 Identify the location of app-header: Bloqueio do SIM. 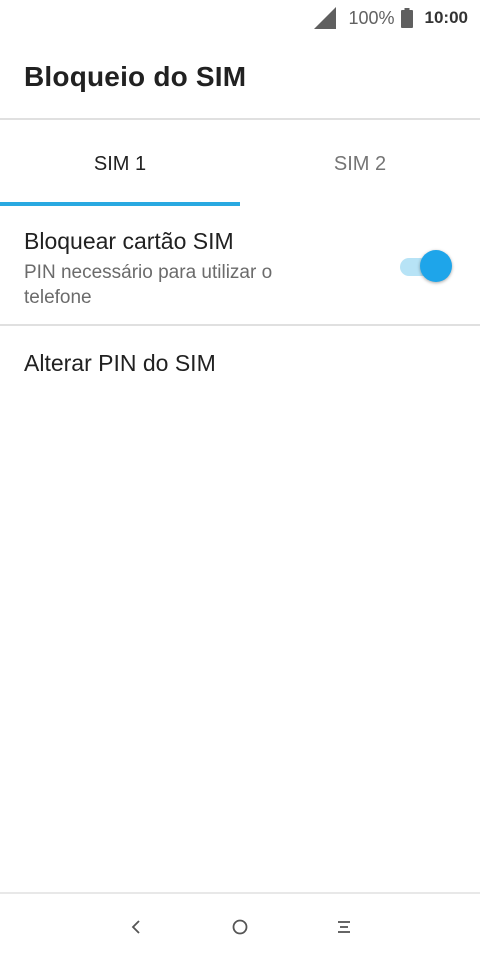
(240, 78).